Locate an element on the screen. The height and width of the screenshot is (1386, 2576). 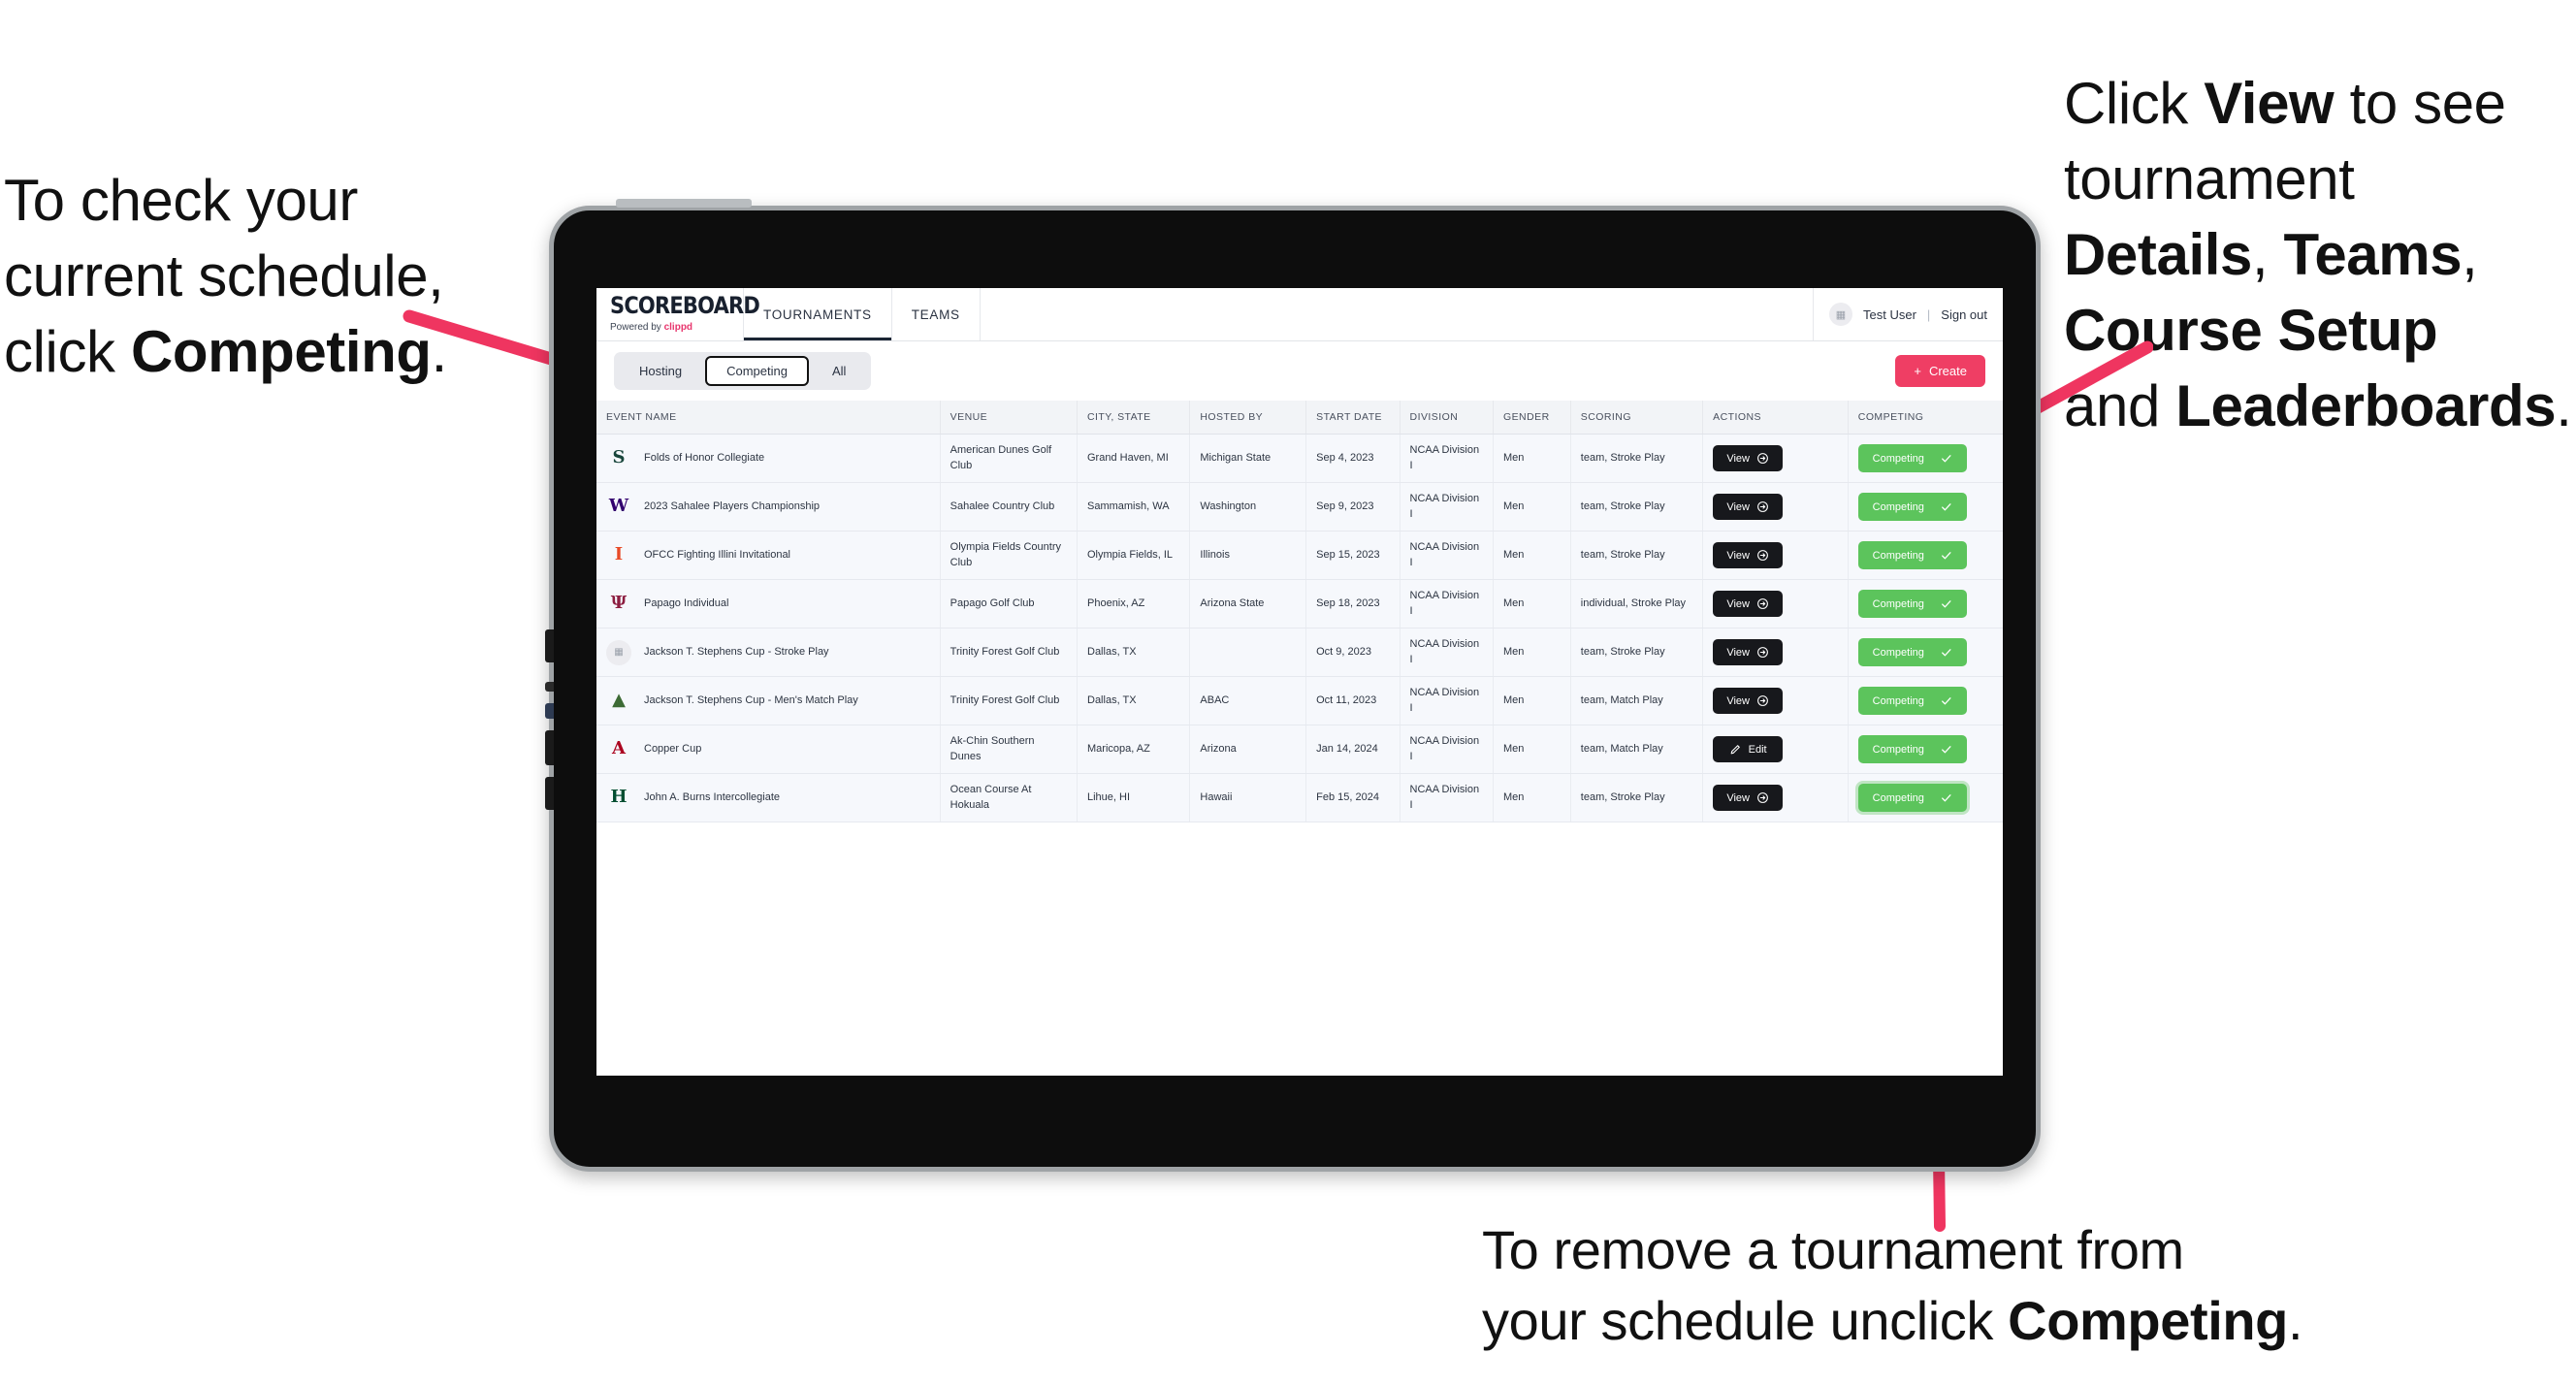
sign-out-link: Sign out is located at coordinates (1964, 314).